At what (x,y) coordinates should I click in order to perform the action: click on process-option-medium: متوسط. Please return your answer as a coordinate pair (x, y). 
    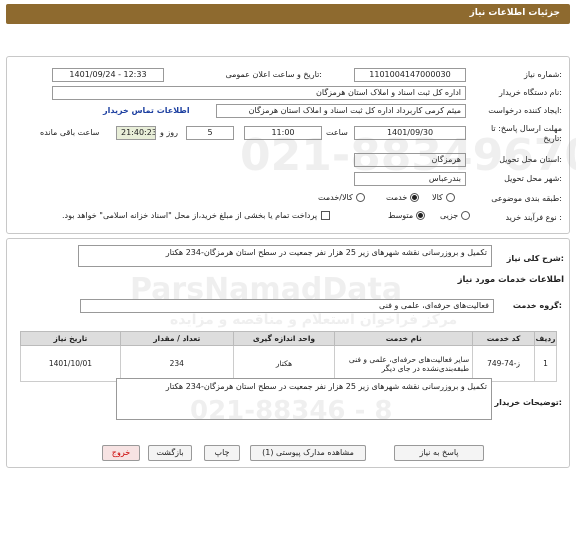
    Looking at the image, I should click on (407, 215).